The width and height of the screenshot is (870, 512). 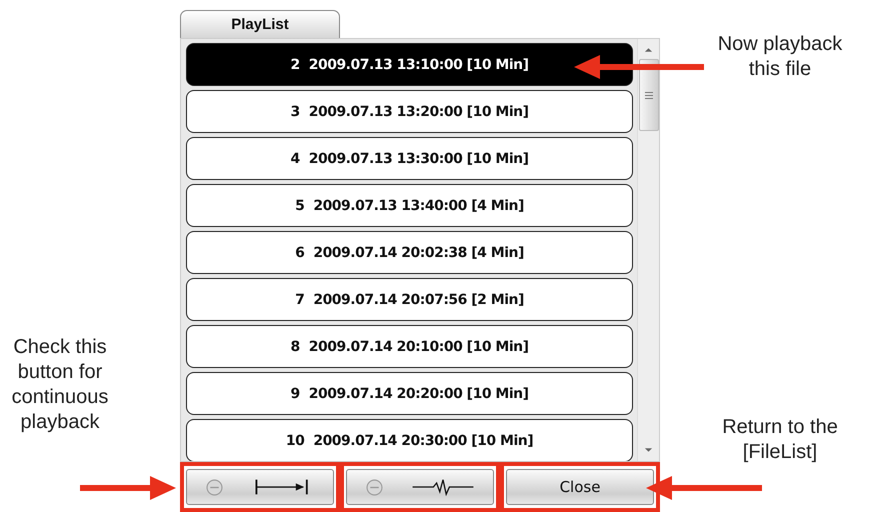 What do you see at coordinates (648, 450) in the screenshot?
I see `scroll-down-icon` at bounding box center [648, 450].